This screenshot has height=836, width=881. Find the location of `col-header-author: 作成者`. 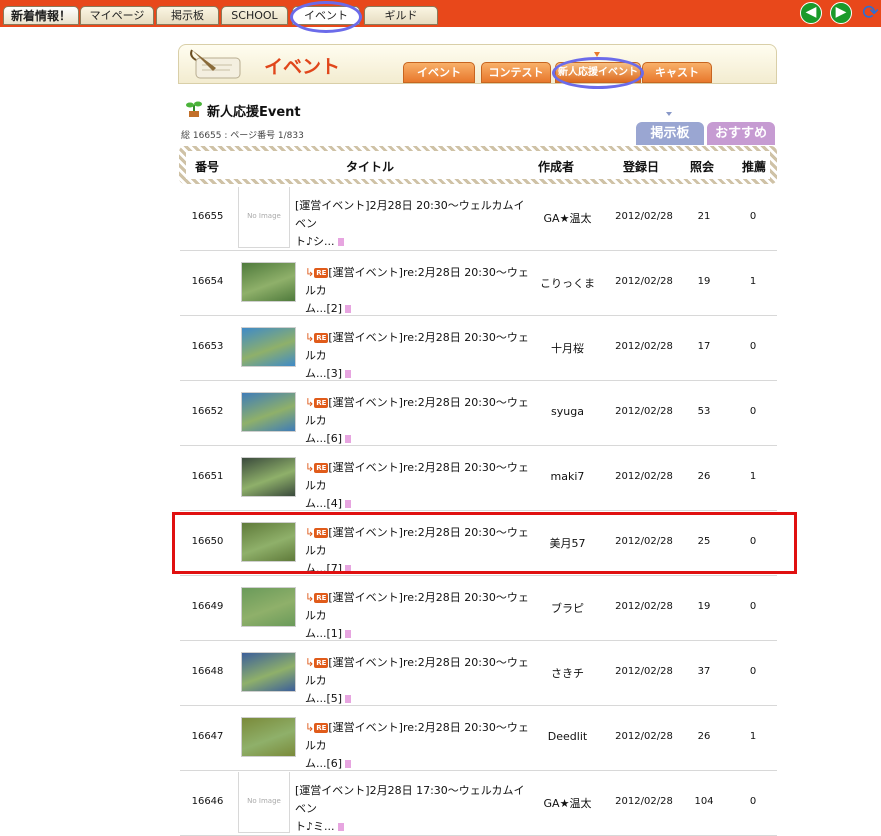

col-header-author: 作成者 is located at coordinates (555, 167).